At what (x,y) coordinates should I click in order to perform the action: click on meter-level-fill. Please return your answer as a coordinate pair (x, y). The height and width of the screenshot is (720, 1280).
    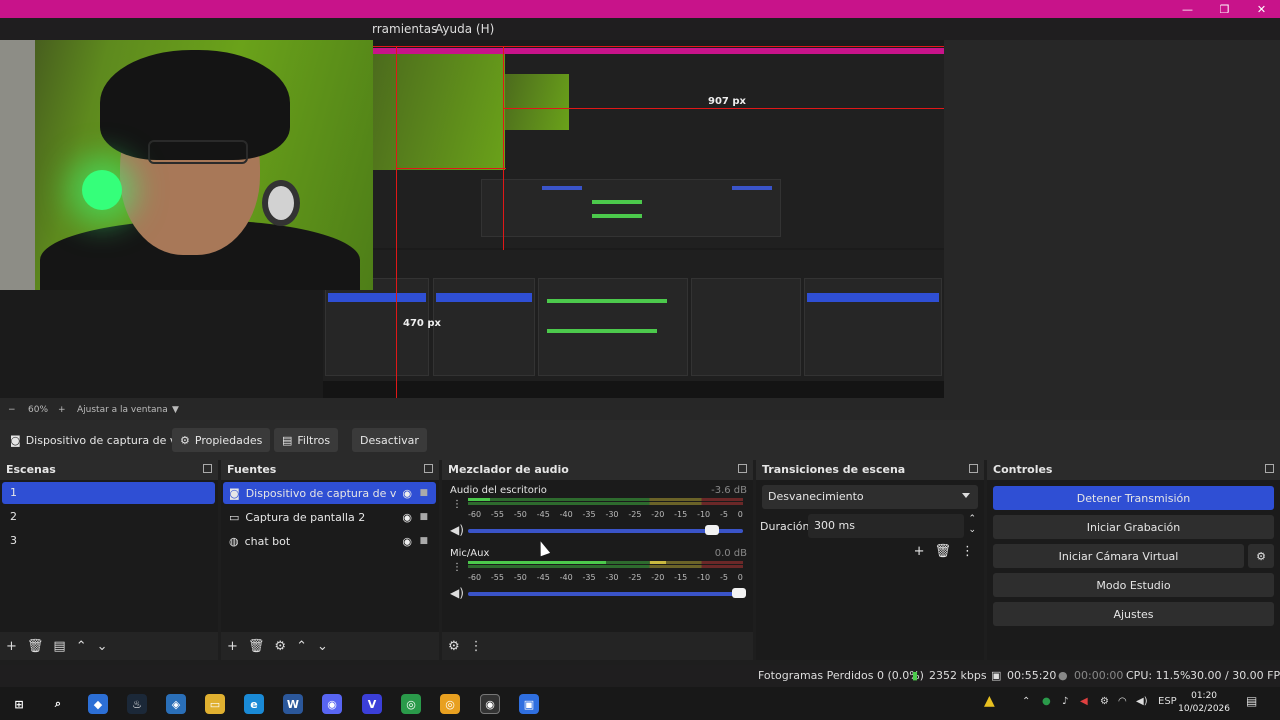
    Looking at the image, I should click on (537, 562).